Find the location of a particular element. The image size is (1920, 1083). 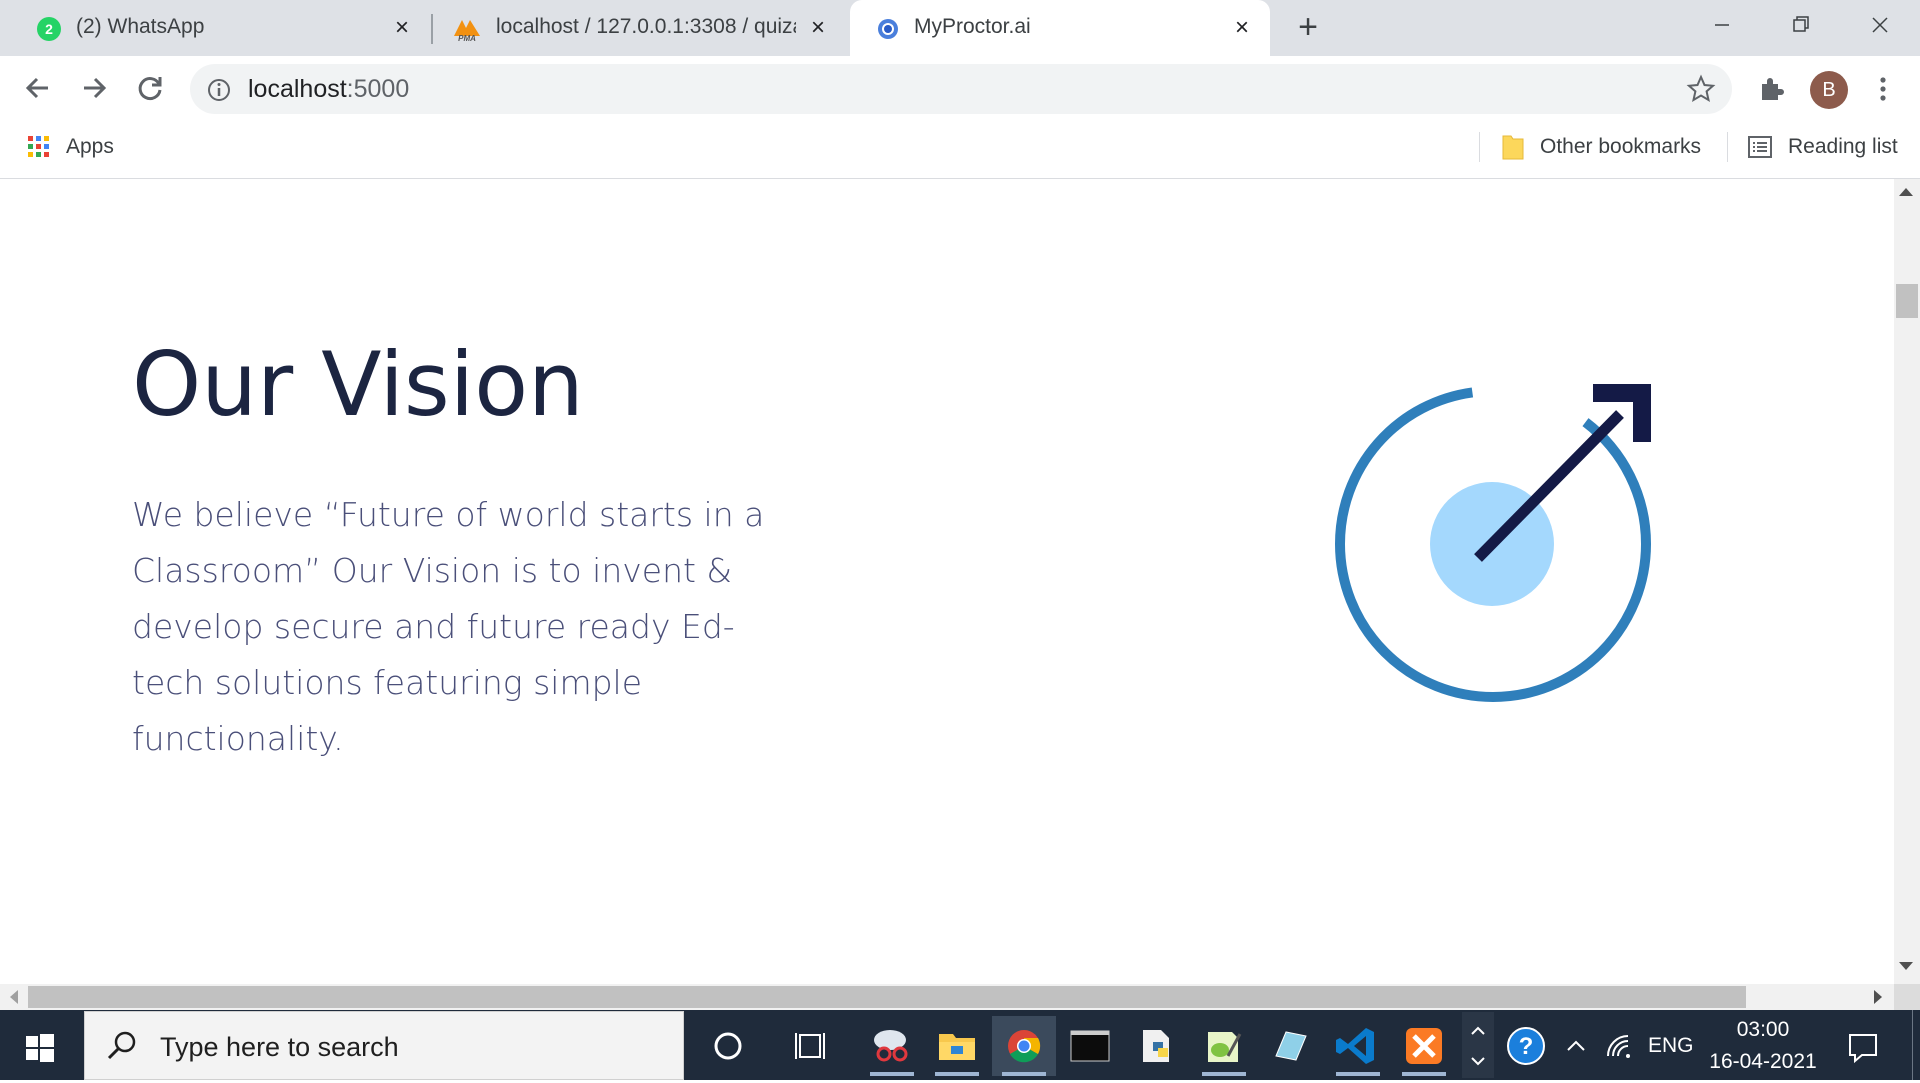

reading-list-label: Reading list is located at coordinates (1843, 146).